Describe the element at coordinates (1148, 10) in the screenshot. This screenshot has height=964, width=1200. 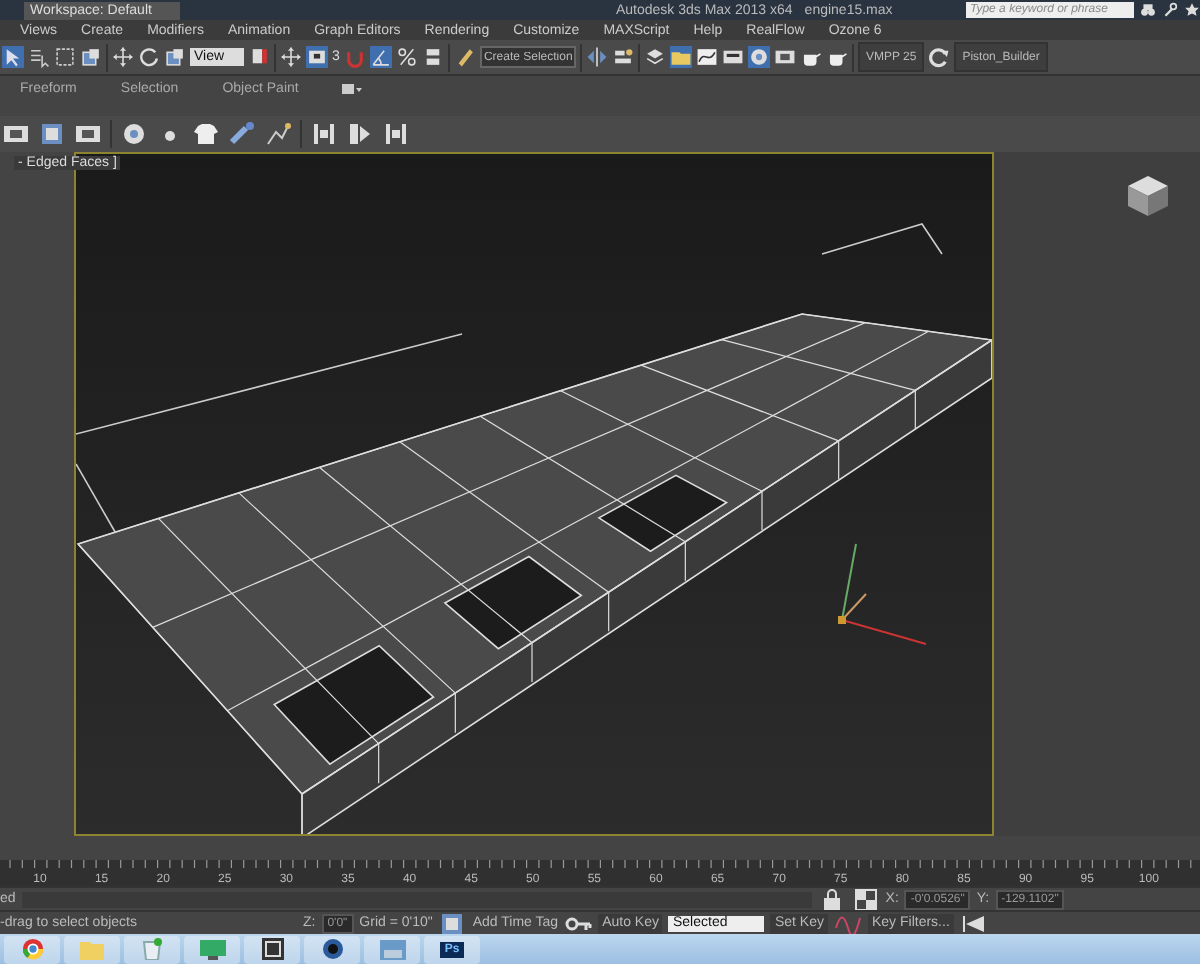
I see `binoculars-icon` at that location.